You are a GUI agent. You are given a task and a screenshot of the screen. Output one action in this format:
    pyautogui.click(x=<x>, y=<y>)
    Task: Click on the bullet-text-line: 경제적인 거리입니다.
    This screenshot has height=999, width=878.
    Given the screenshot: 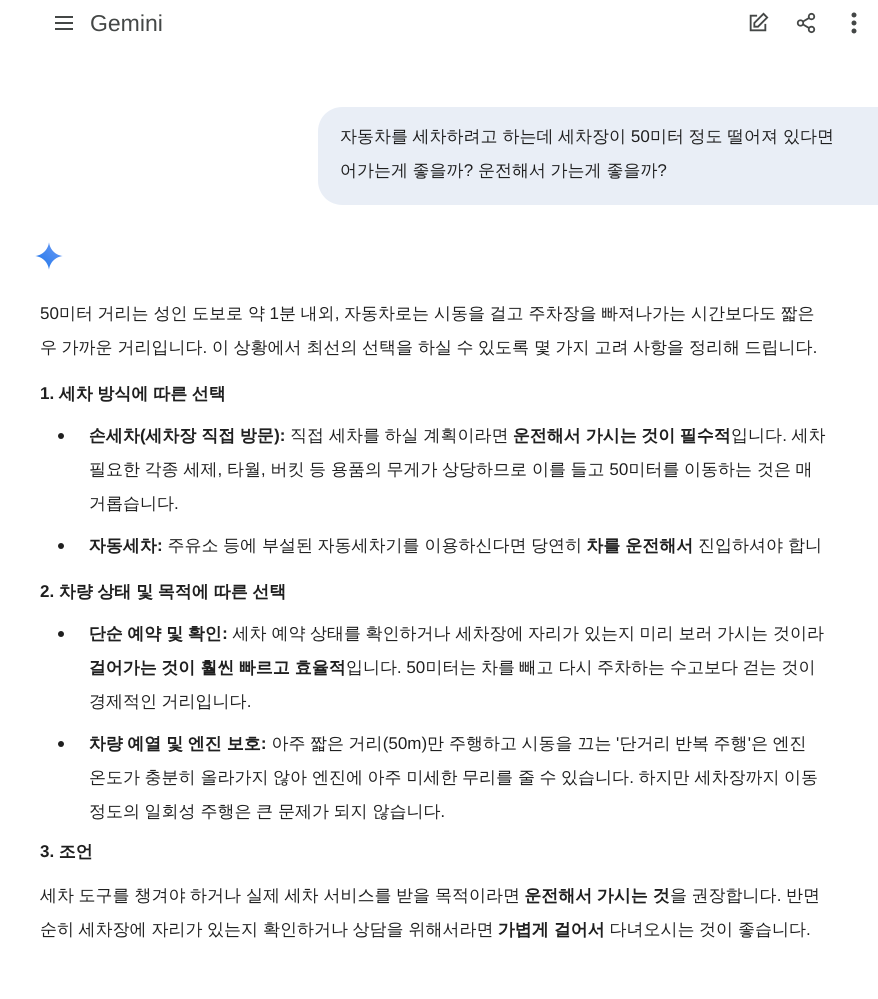 What is the action you would take?
    pyautogui.click(x=170, y=702)
    